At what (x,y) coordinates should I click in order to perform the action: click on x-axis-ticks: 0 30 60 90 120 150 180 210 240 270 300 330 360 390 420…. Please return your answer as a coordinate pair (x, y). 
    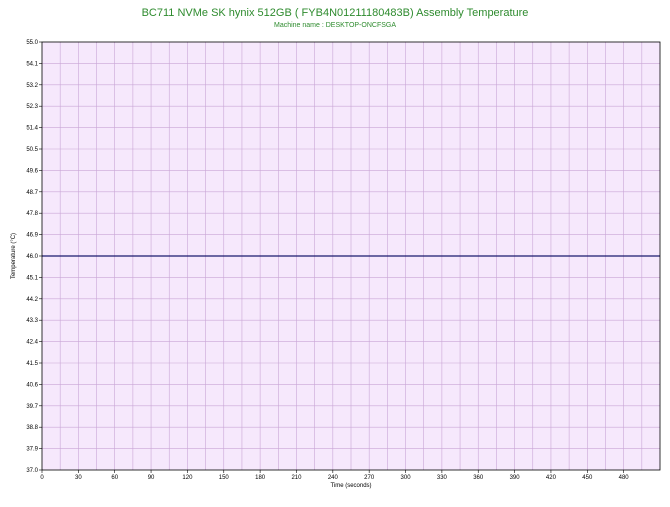
    Looking at the image, I should click on (334, 475).